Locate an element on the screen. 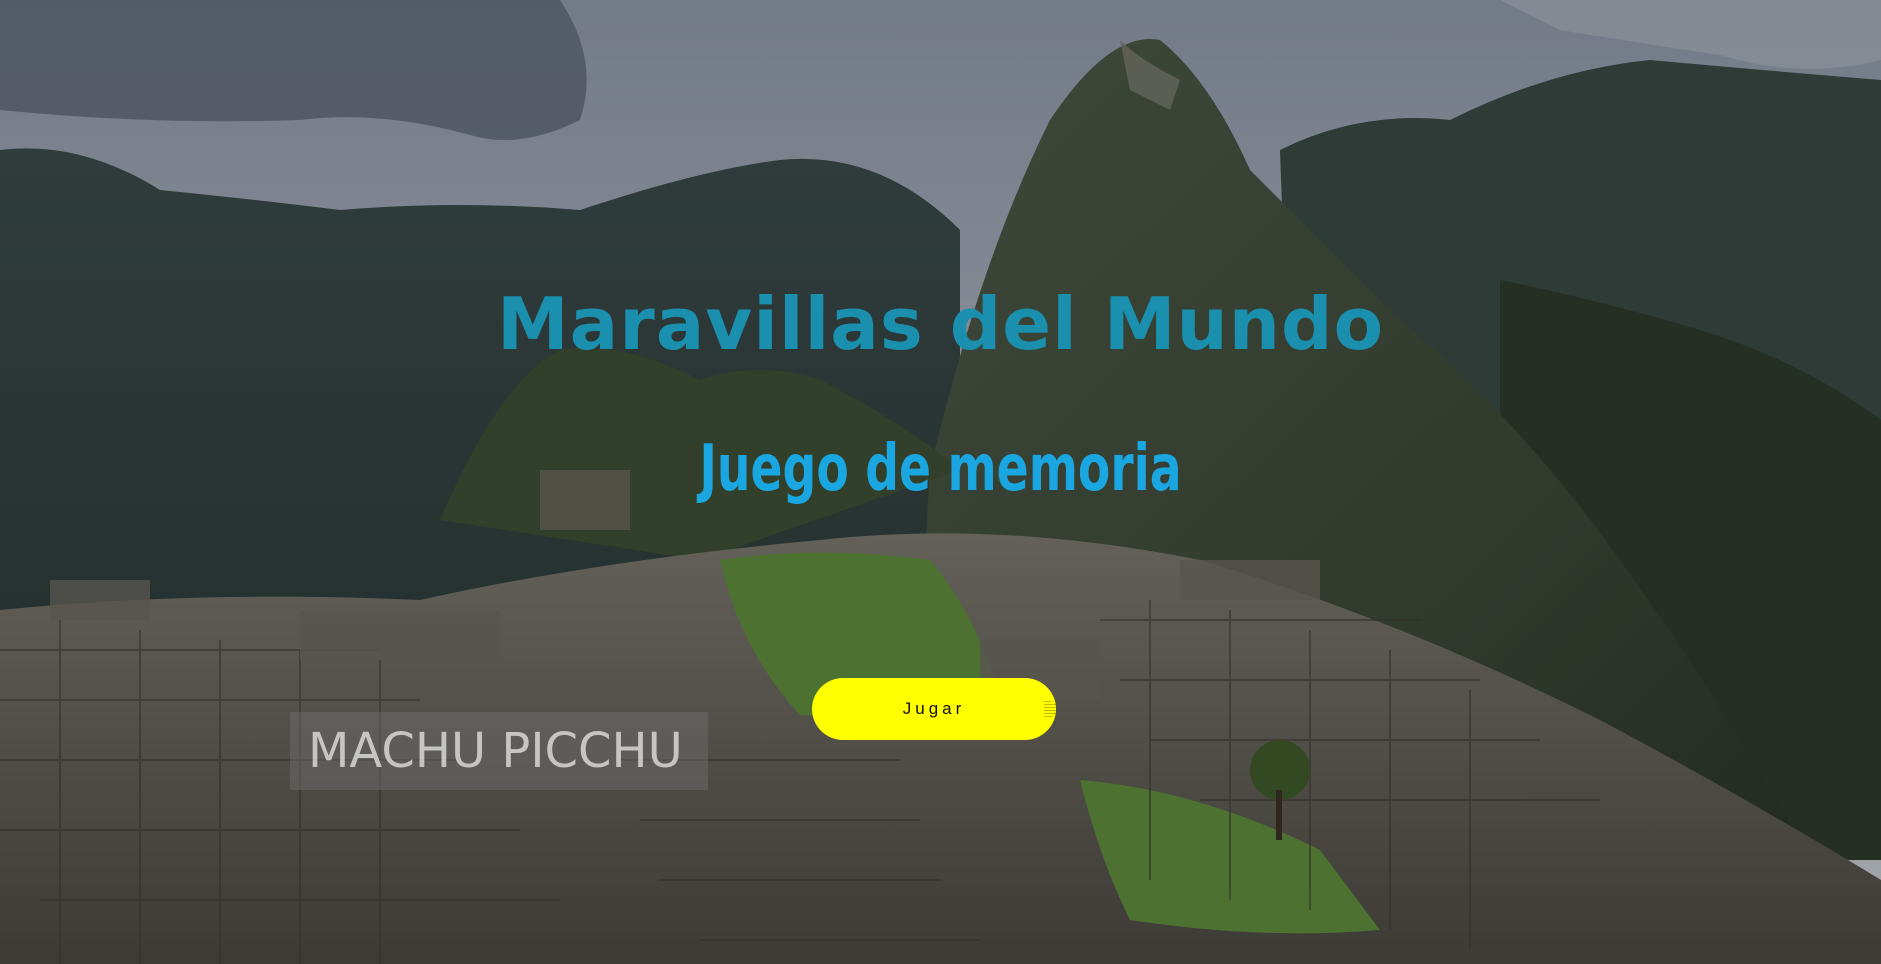 The width and height of the screenshot is (1881, 964). button-edge-decoration is located at coordinates (1050, 709).